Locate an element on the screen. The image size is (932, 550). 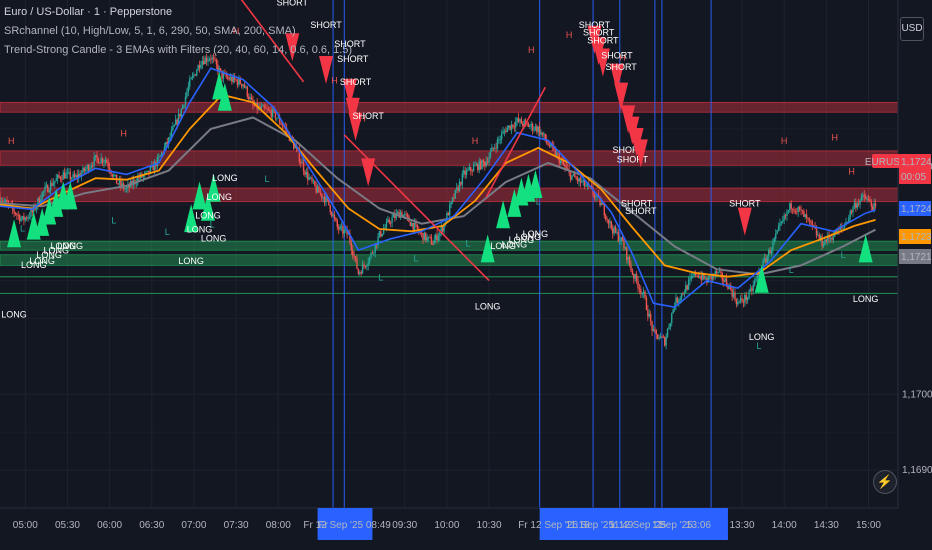
marker-time-label: Fr 12 Sep '25 08:49 is located at coordinates (347, 525).